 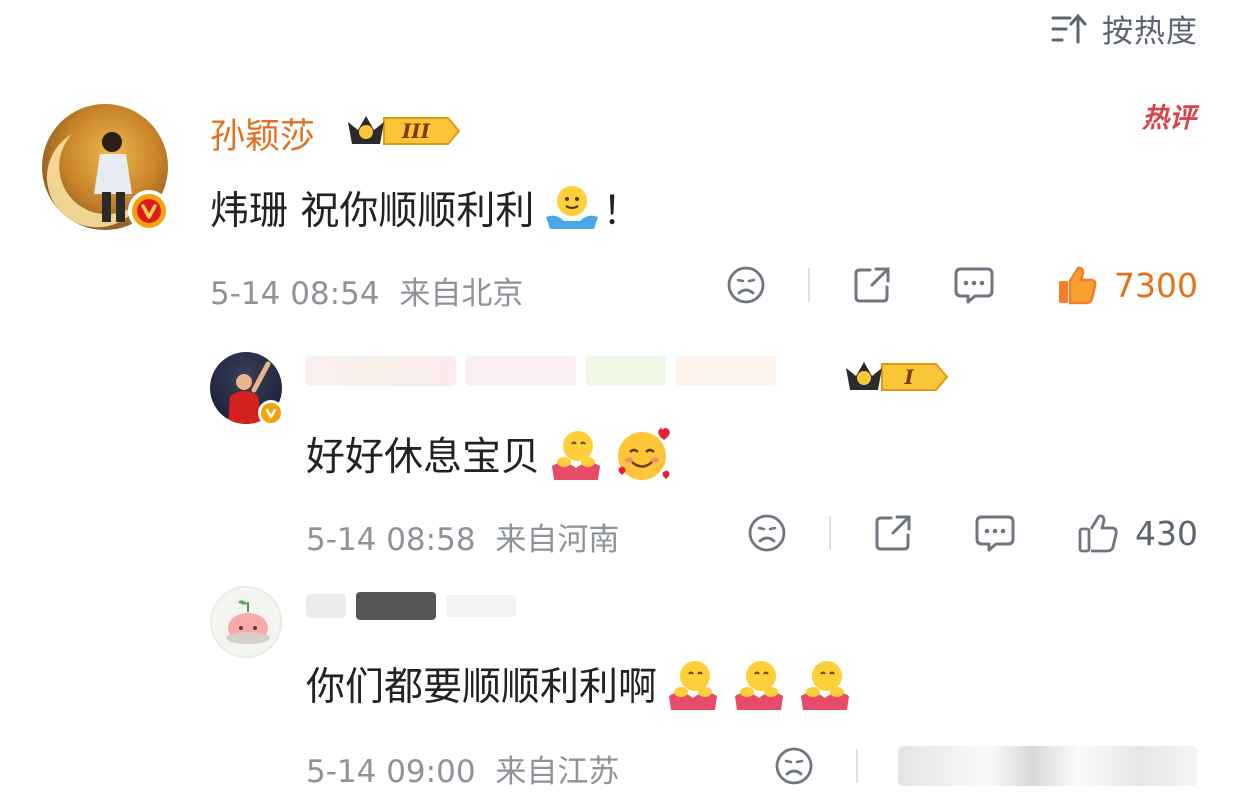 I want to click on hot-comment-tag: 热评, so click(x=1169, y=118).